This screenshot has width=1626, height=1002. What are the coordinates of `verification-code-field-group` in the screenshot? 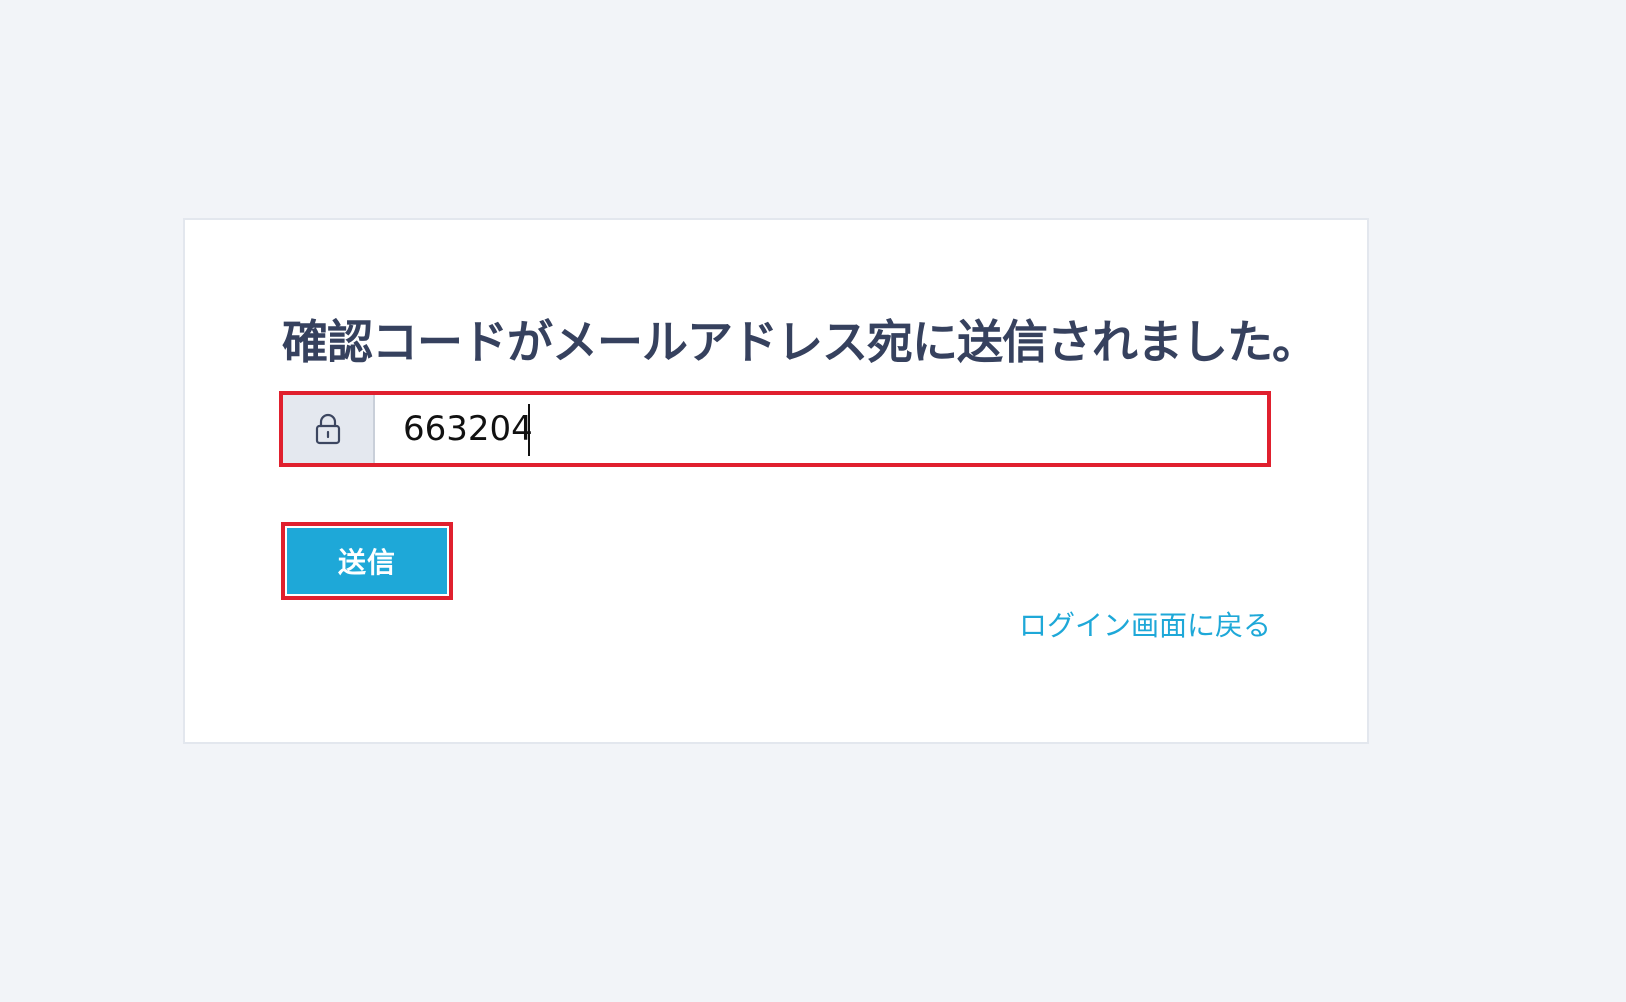 It's located at (775, 429).